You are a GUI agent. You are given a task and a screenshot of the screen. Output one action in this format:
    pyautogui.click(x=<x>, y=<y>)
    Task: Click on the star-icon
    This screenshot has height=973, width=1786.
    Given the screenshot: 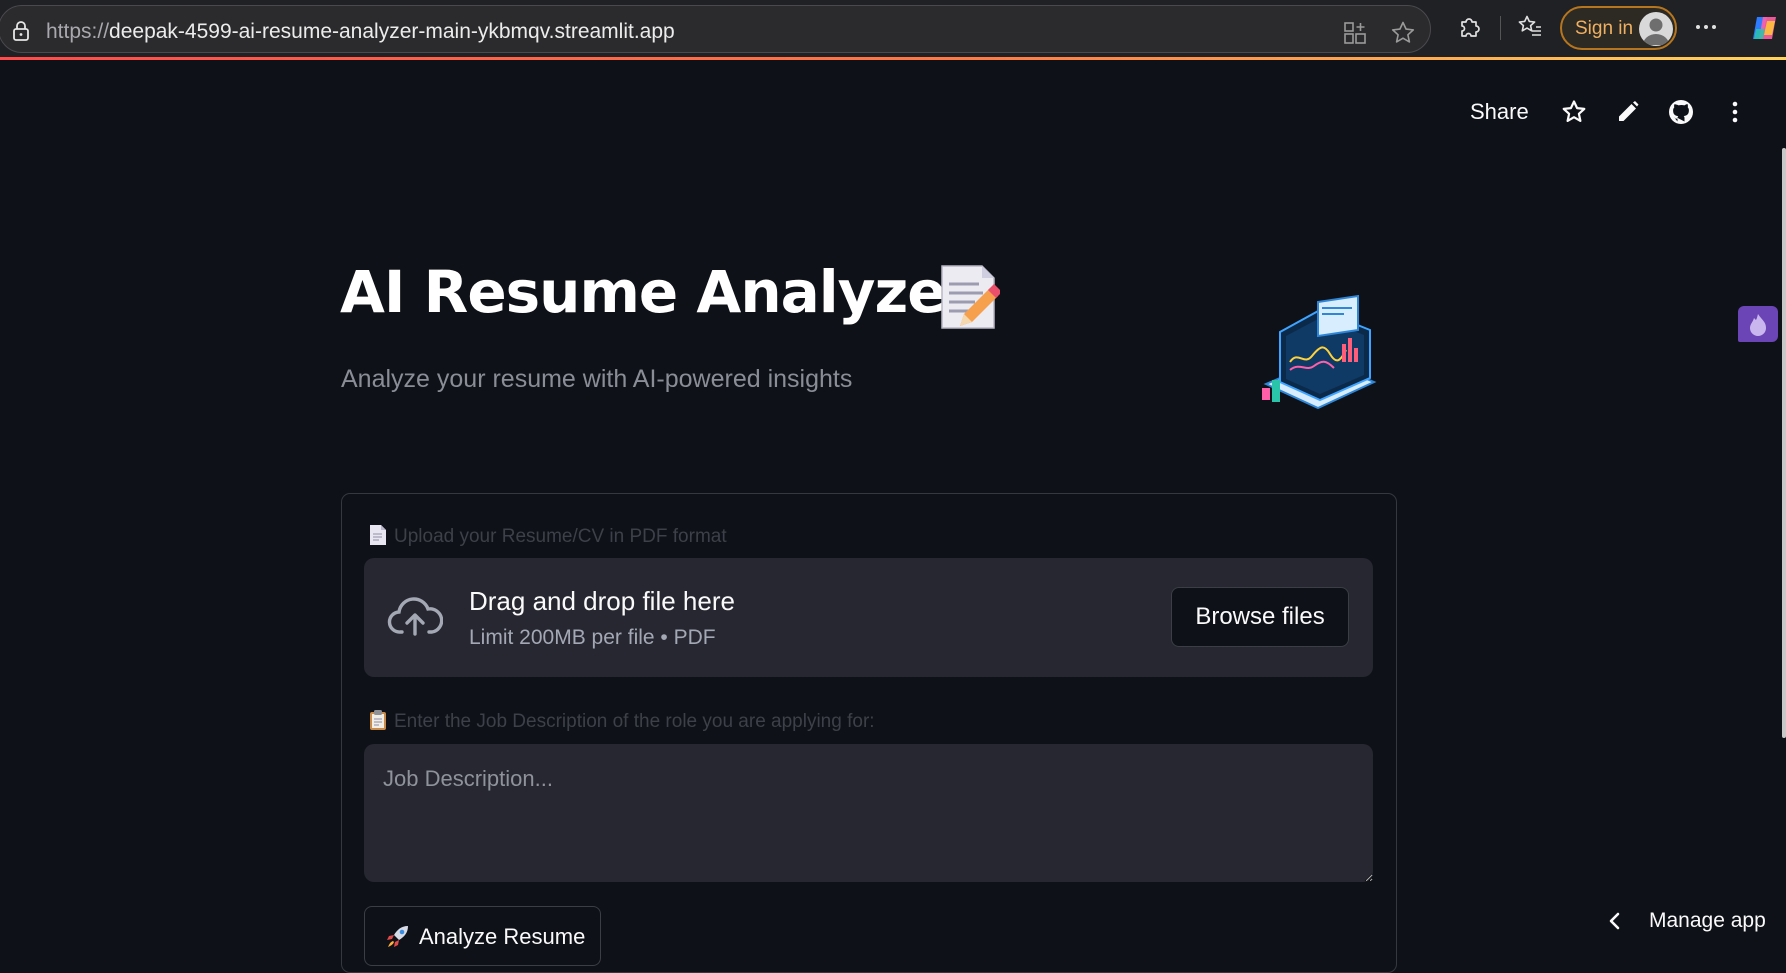 What is the action you would take?
    pyautogui.click(x=1574, y=112)
    